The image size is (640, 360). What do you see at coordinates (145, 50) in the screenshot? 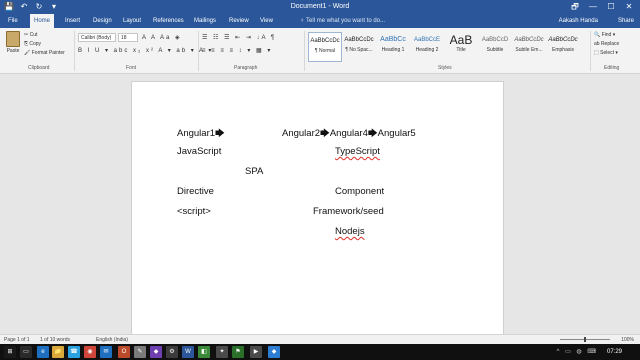
I see `font-format-tools: B I U ▾ abc x₂ x² A ▾ ab ▾ A ▾` at bounding box center [145, 50].